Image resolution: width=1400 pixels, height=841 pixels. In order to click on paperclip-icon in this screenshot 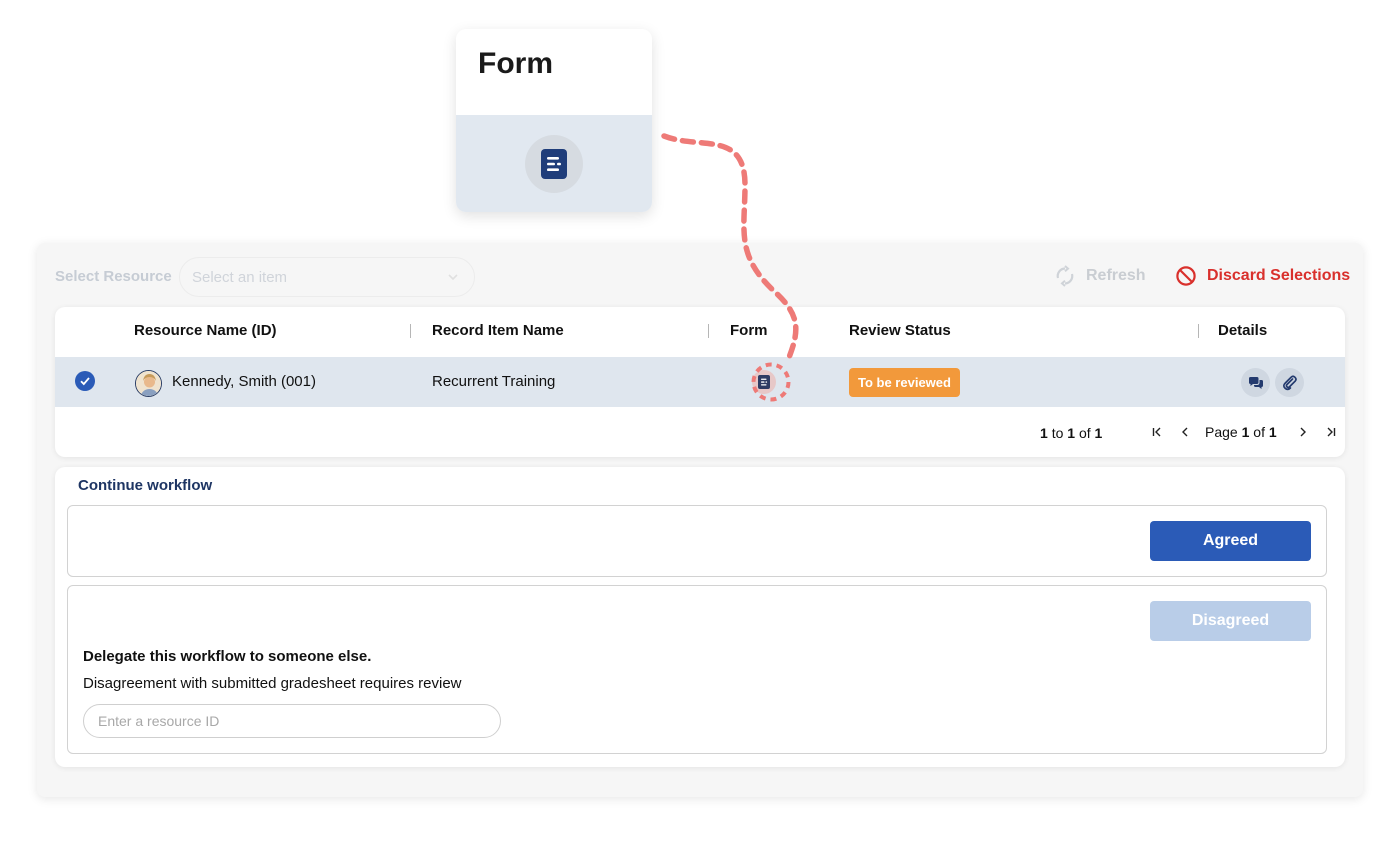, I will do `click(1289, 382)`.